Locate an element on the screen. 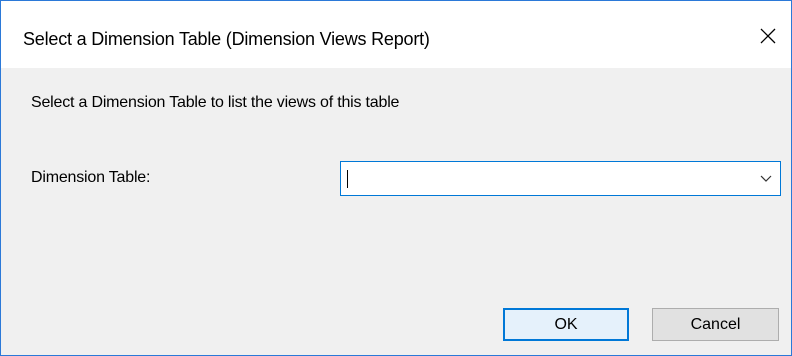 The width and height of the screenshot is (792, 356). ok-button: OK is located at coordinates (566, 324).